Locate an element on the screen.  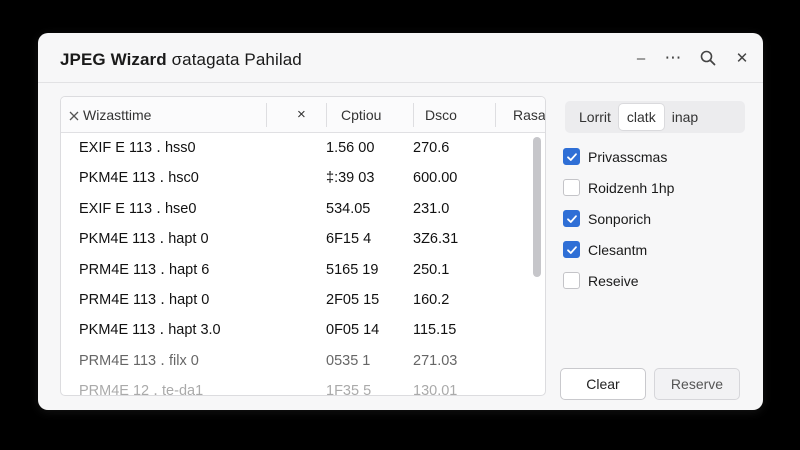
cell-name: EXIF E 113 ․ hse0 is located at coordinates (138, 208).